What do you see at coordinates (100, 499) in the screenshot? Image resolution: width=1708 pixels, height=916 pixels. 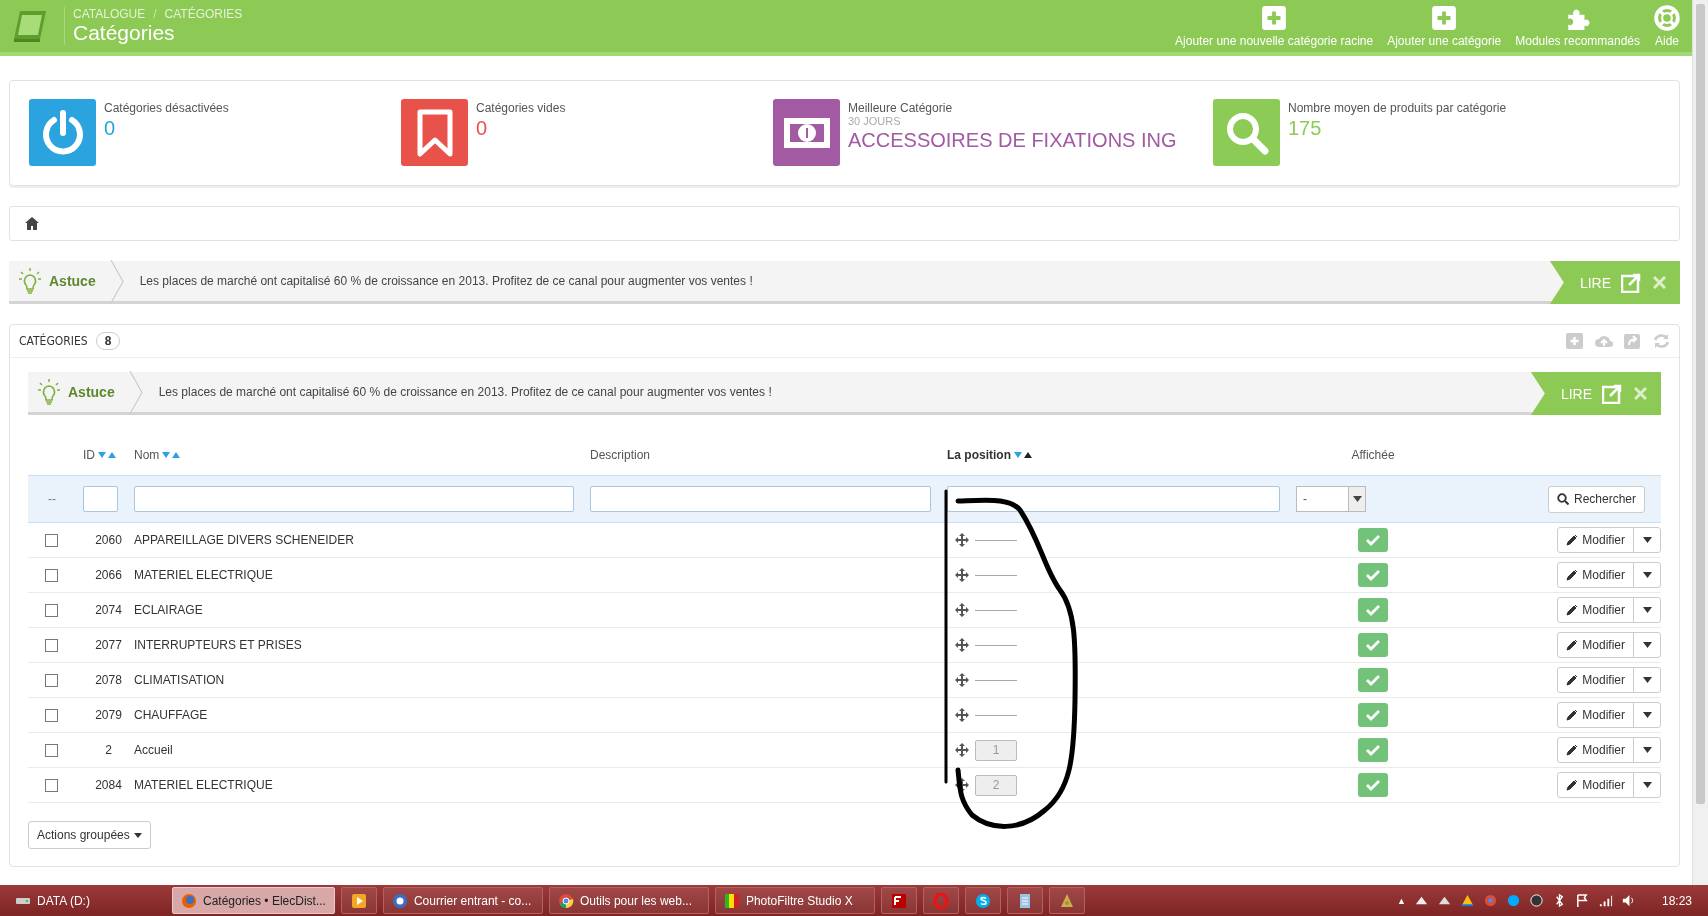 I see `id-filter-field` at bounding box center [100, 499].